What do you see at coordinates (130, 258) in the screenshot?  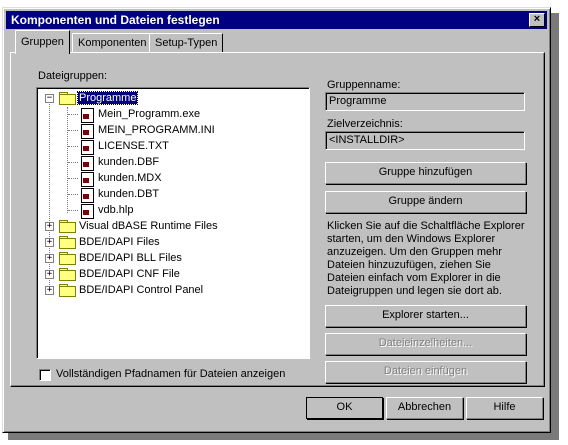 I see `tree-node-label: BDE/IDAPI BLL Files` at bounding box center [130, 258].